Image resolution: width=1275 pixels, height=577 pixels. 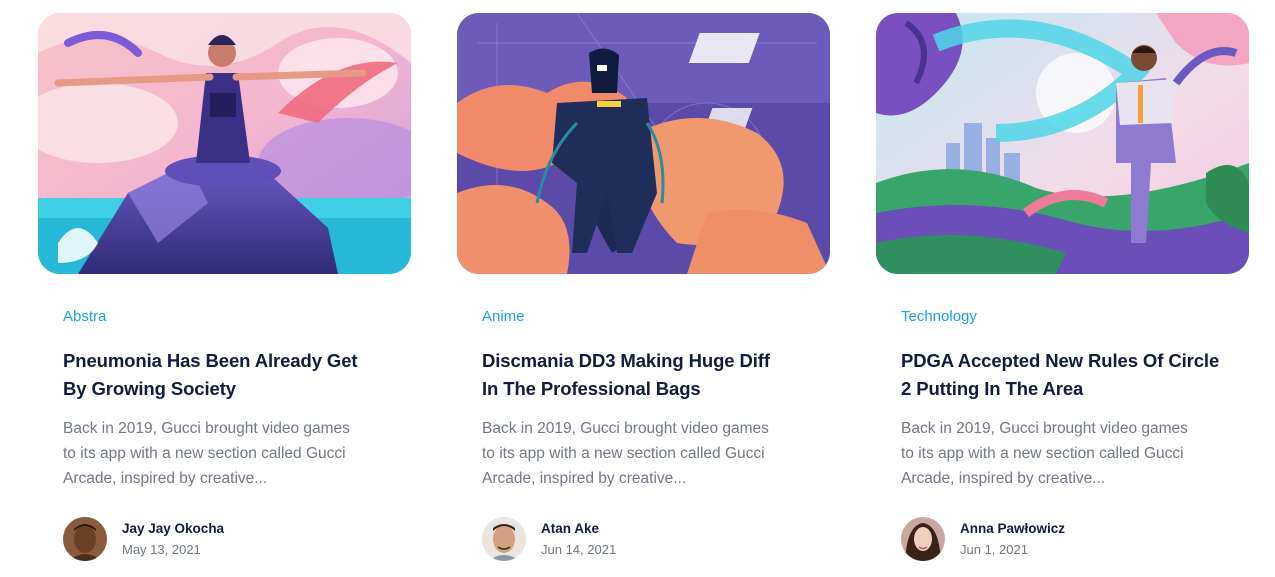 I want to click on running-man-illustration, so click(x=1062, y=143).